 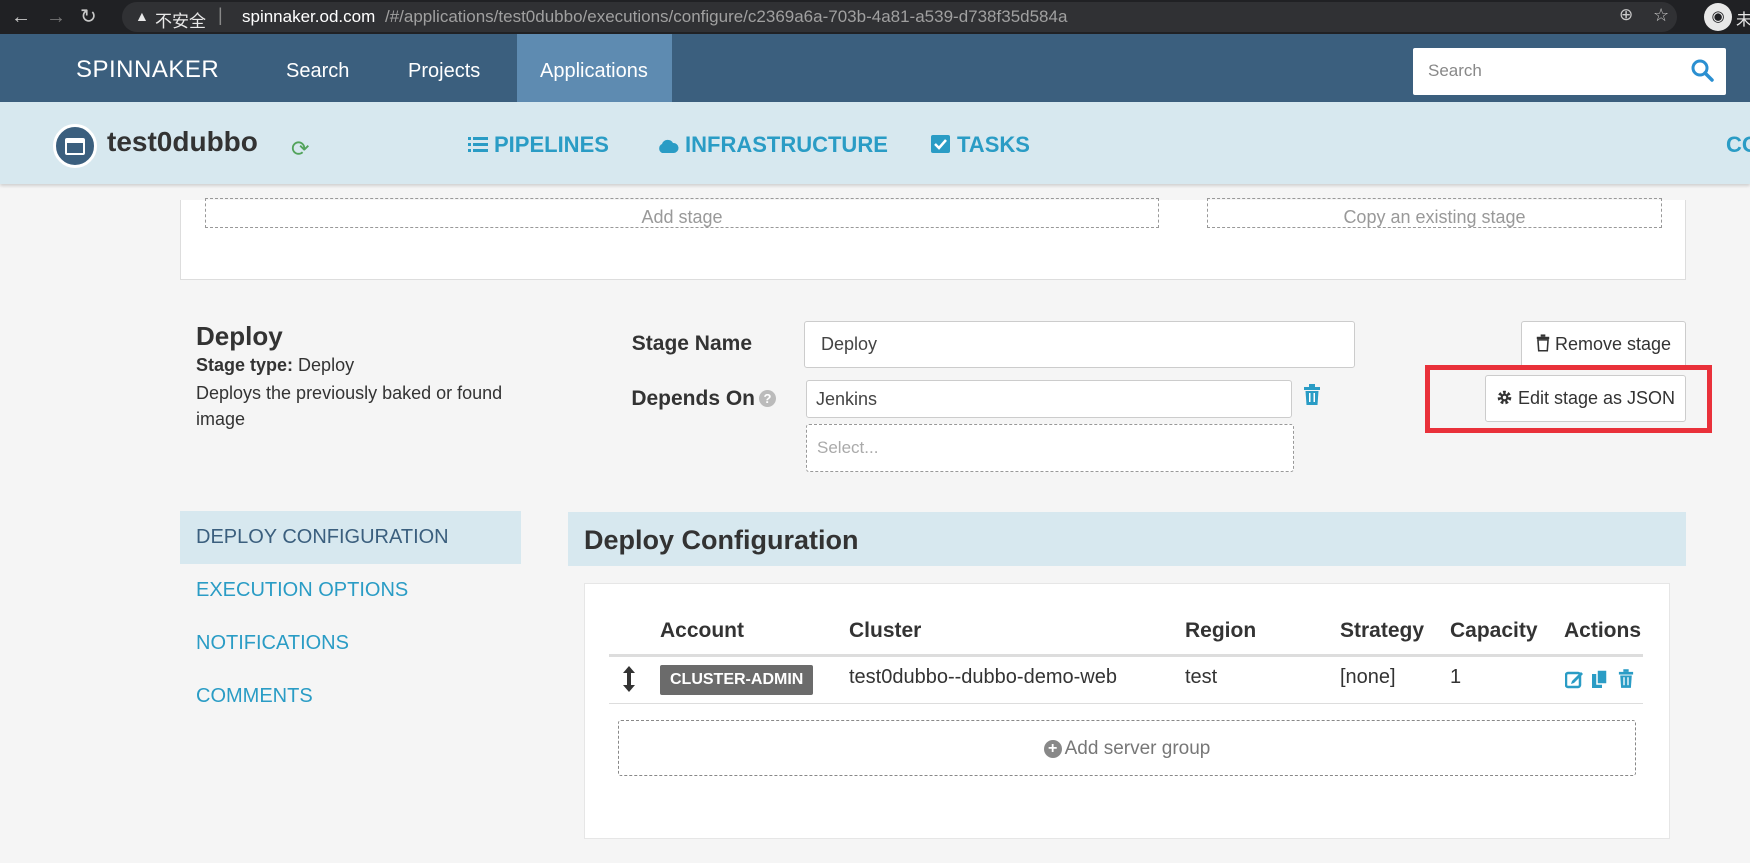 I want to click on stage-name-label: Stage Name, so click(x=691, y=343).